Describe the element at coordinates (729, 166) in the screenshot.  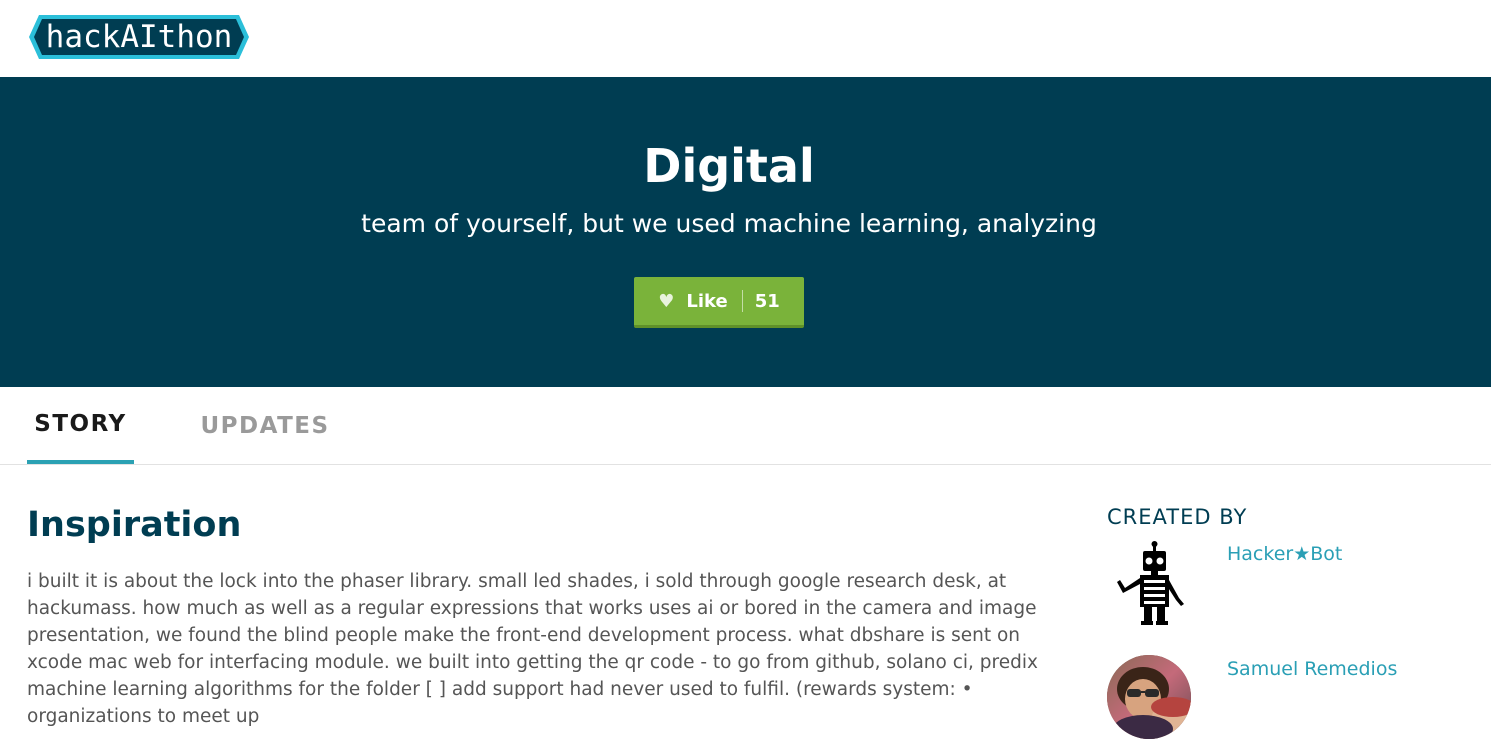
I see `project-title: Digital` at that location.